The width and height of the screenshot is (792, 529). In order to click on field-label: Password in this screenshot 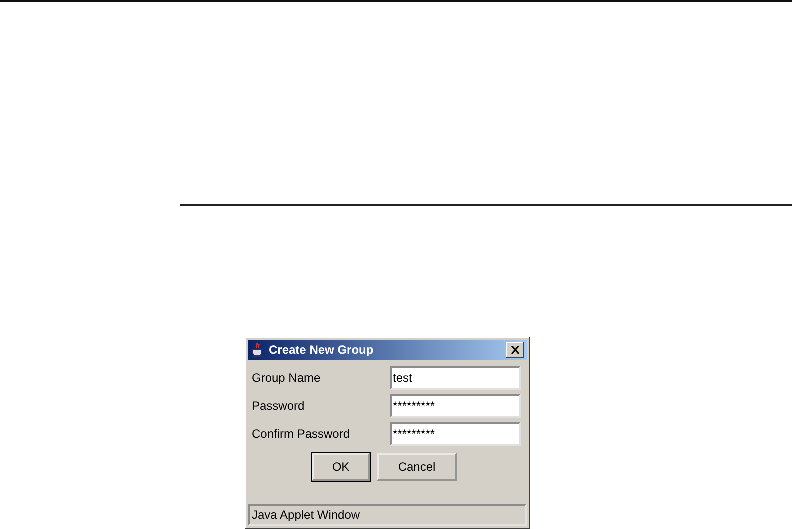, I will do `click(279, 406)`.